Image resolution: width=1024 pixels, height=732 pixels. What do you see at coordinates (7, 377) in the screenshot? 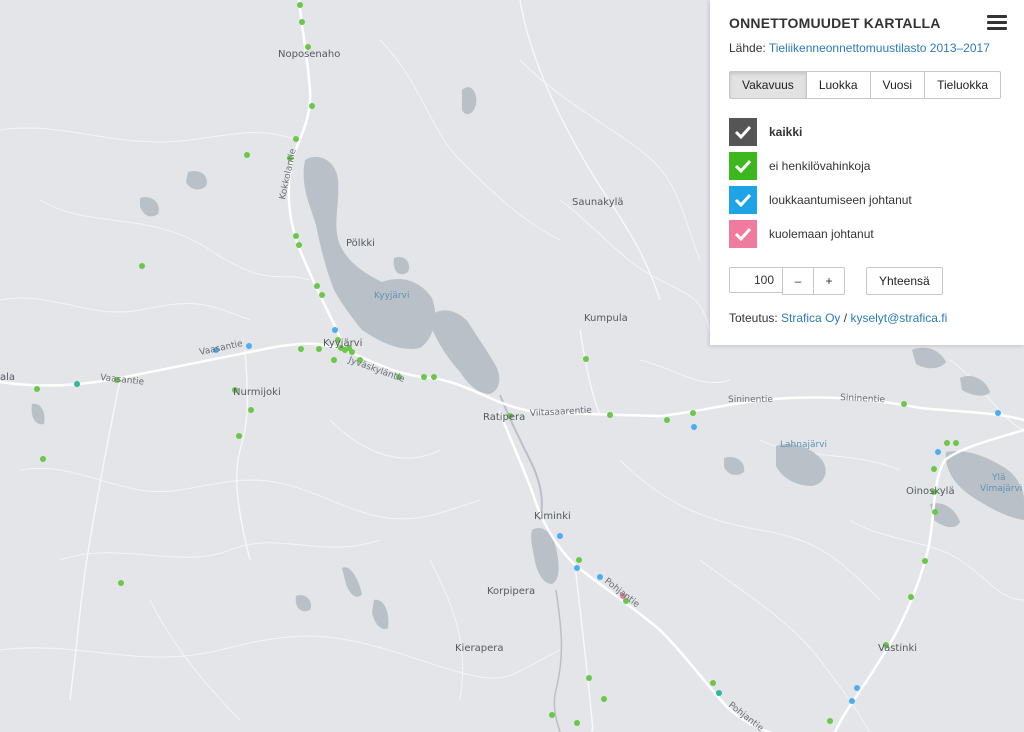
I see `place-label: ala` at bounding box center [7, 377].